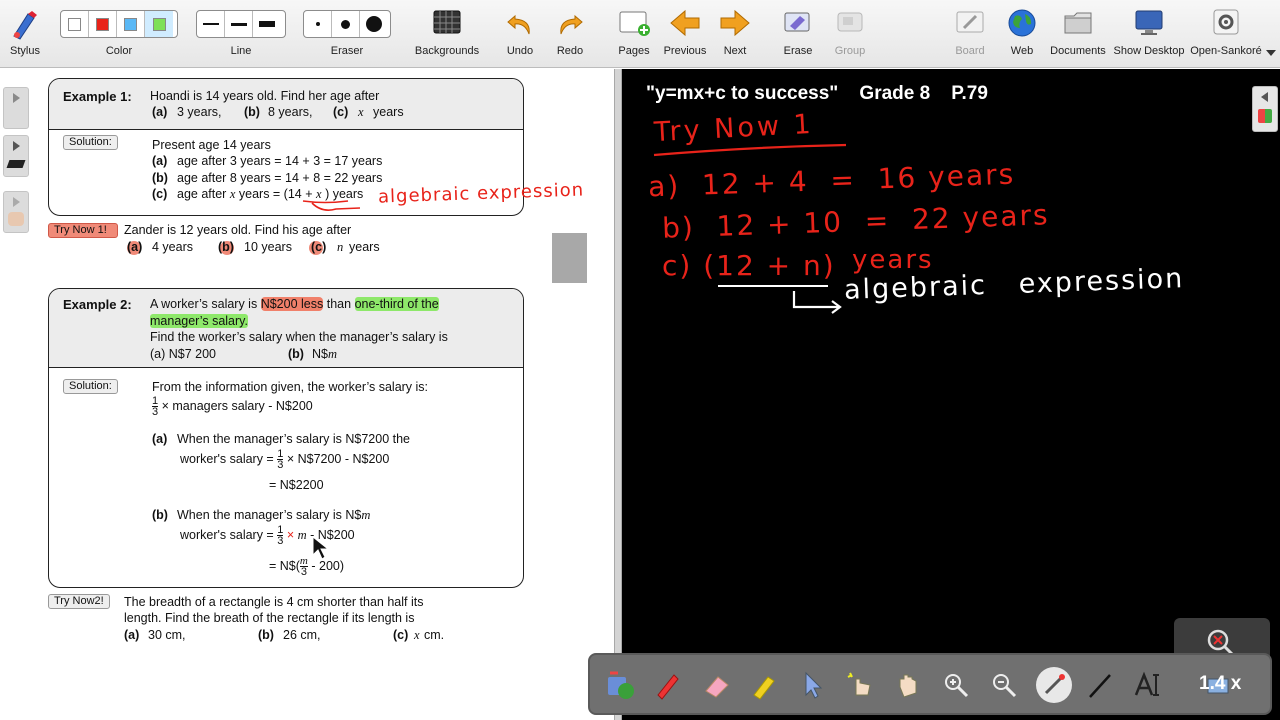 This screenshot has width=1280, height=720. I want to click on web-label: Web, so click(1022, 51).